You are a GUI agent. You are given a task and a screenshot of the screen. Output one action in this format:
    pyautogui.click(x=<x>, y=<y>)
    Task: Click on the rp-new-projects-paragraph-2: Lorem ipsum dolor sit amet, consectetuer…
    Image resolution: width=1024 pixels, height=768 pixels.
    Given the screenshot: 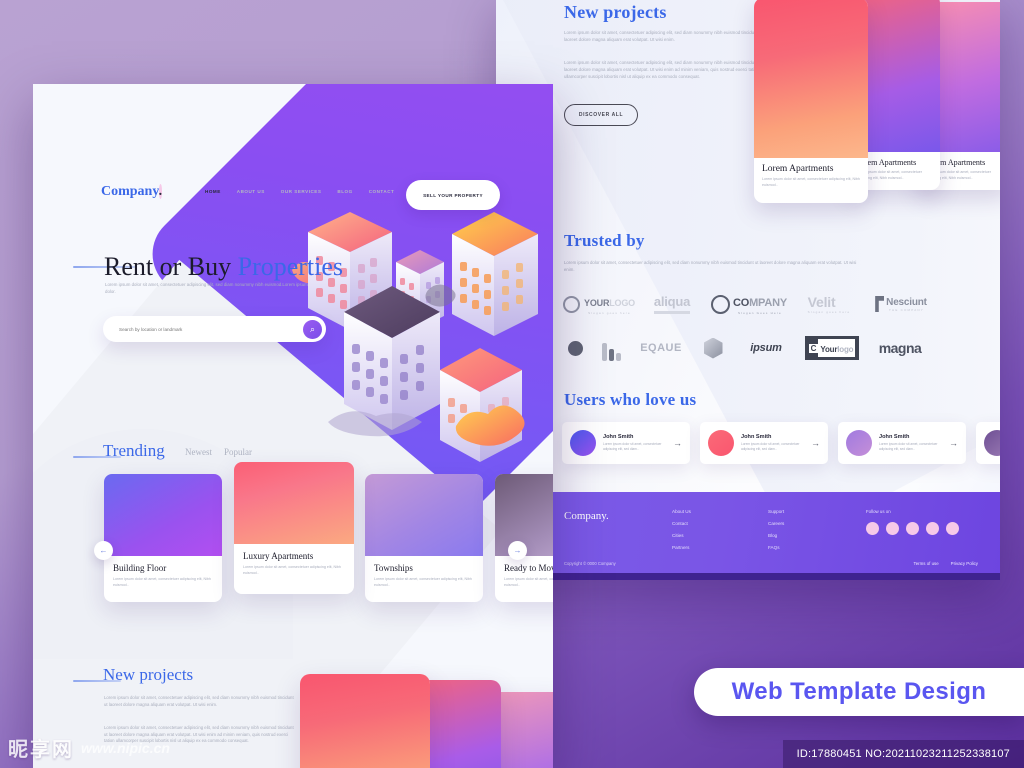 What is the action you would take?
    pyautogui.click(x=663, y=69)
    